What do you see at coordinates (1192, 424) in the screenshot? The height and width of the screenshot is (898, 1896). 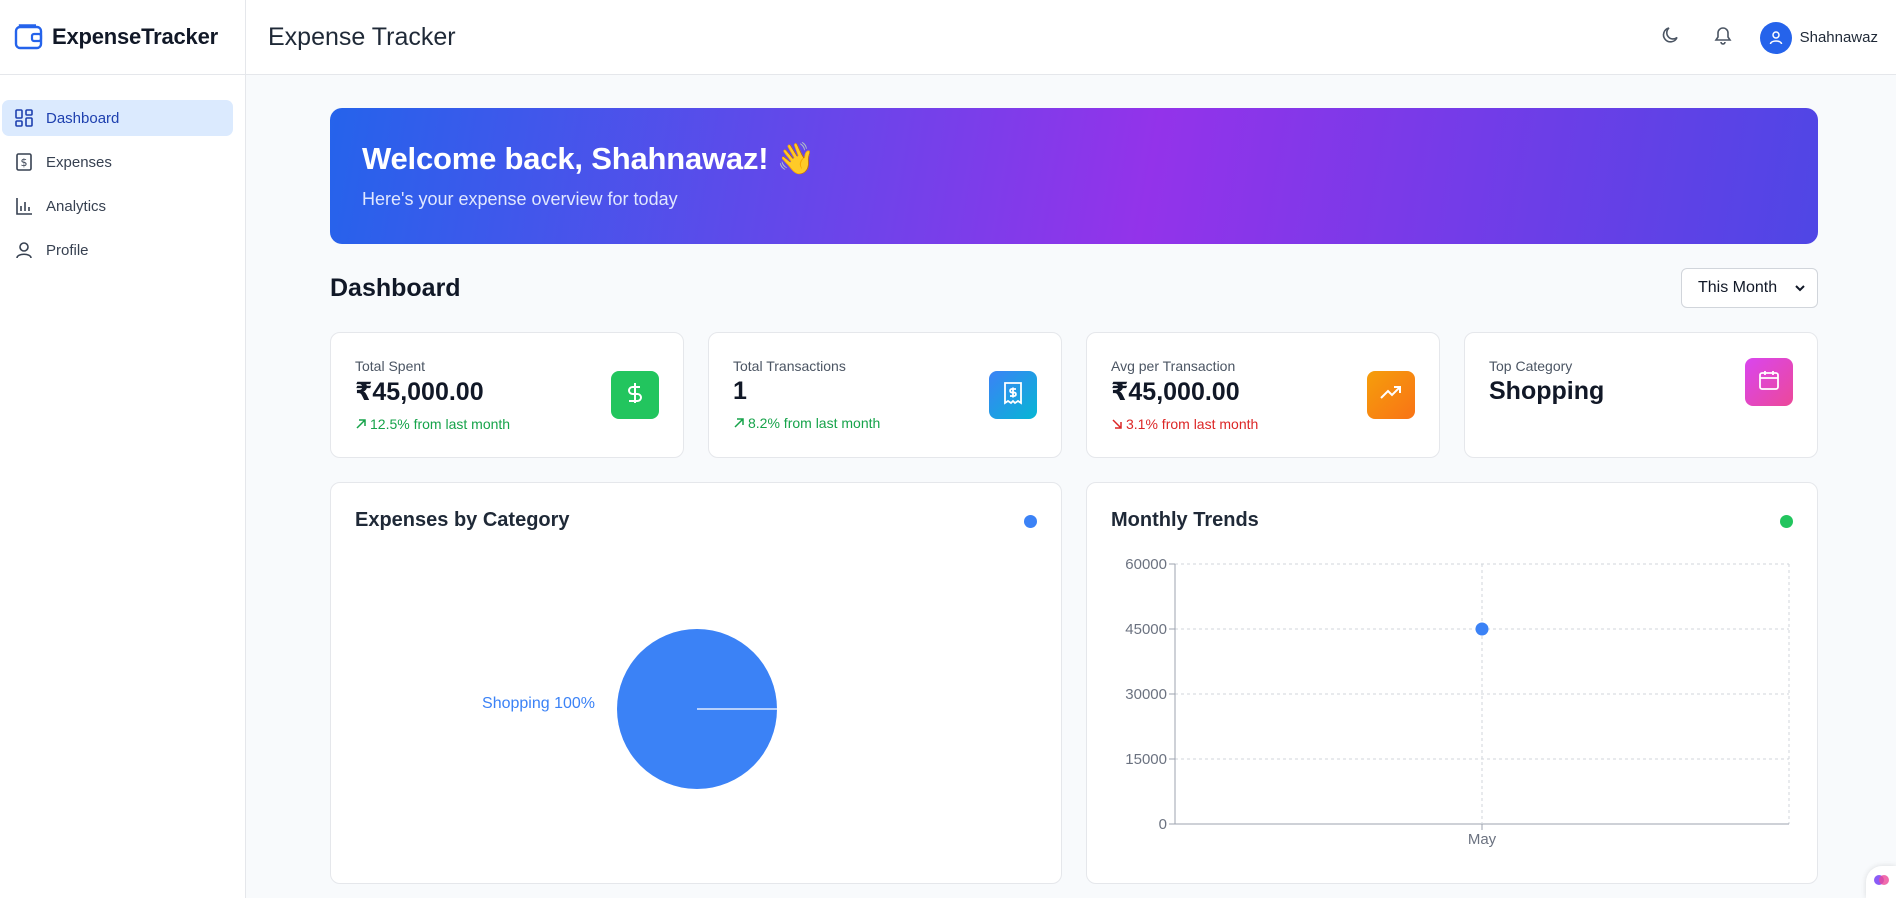 I see `stat-change-text: 3.1% from last month` at bounding box center [1192, 424].